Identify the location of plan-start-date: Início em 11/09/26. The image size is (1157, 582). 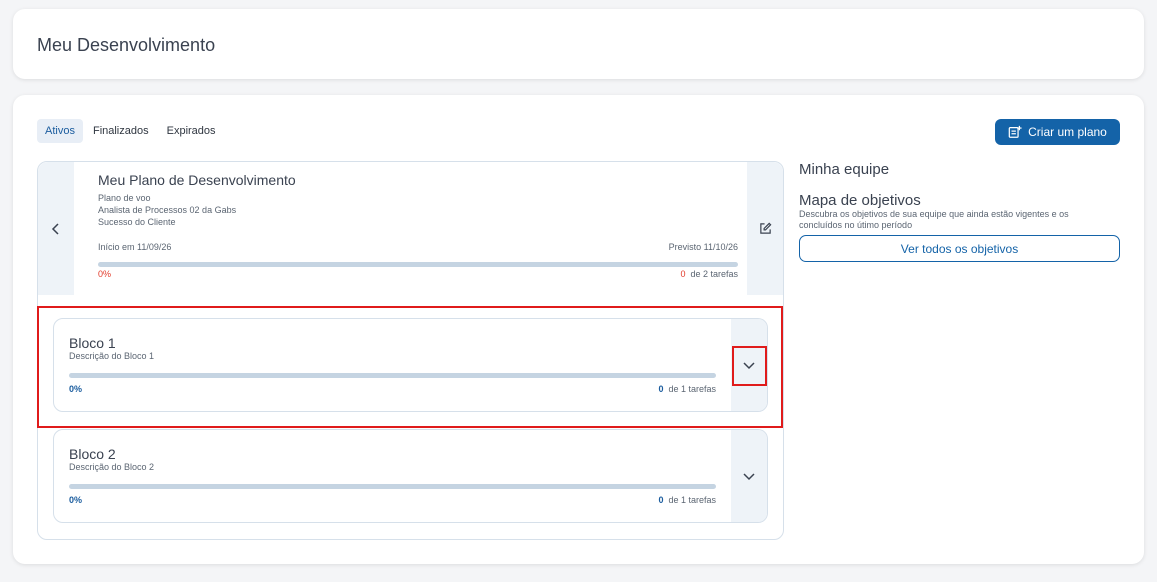
(135, 247).